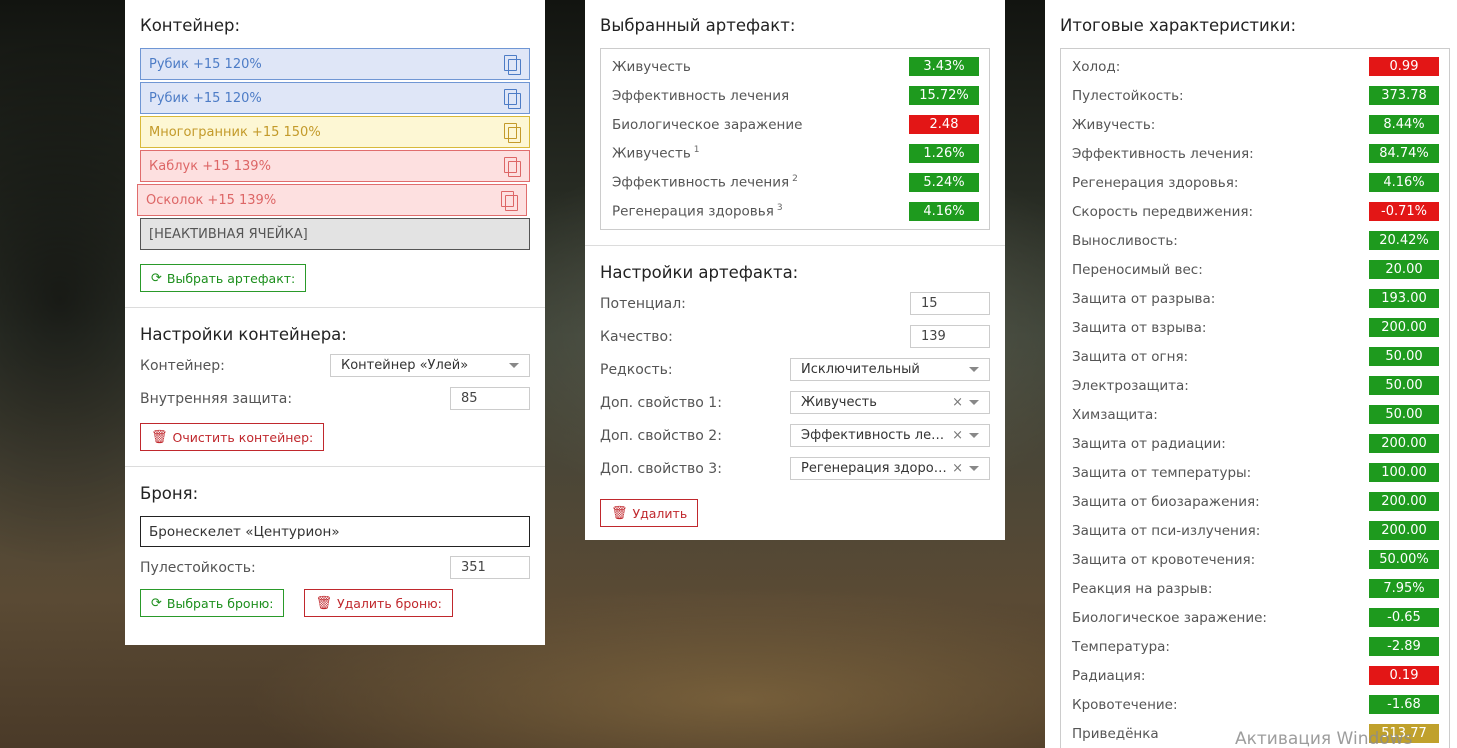 Image resolution: width=1457 pixels, height=748 pixels. What do you see at coordinates (950, 303) in the screenshot?
I see `potential-input: 15` at bounding box center [950, 303].